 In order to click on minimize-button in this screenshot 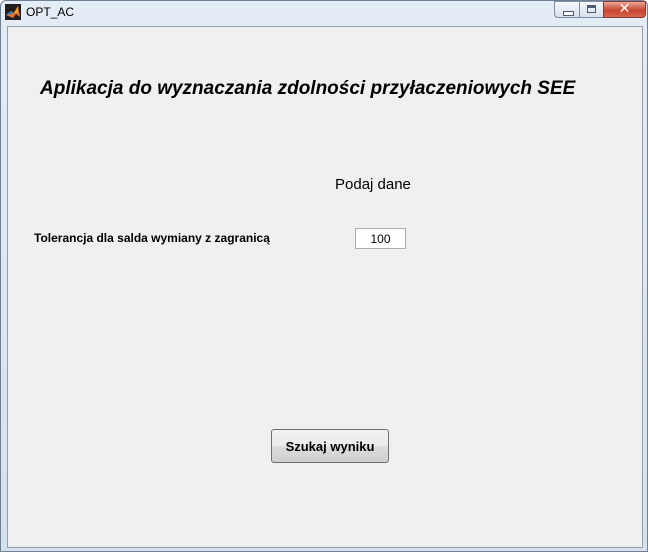, I will do `click(567, 9)`.